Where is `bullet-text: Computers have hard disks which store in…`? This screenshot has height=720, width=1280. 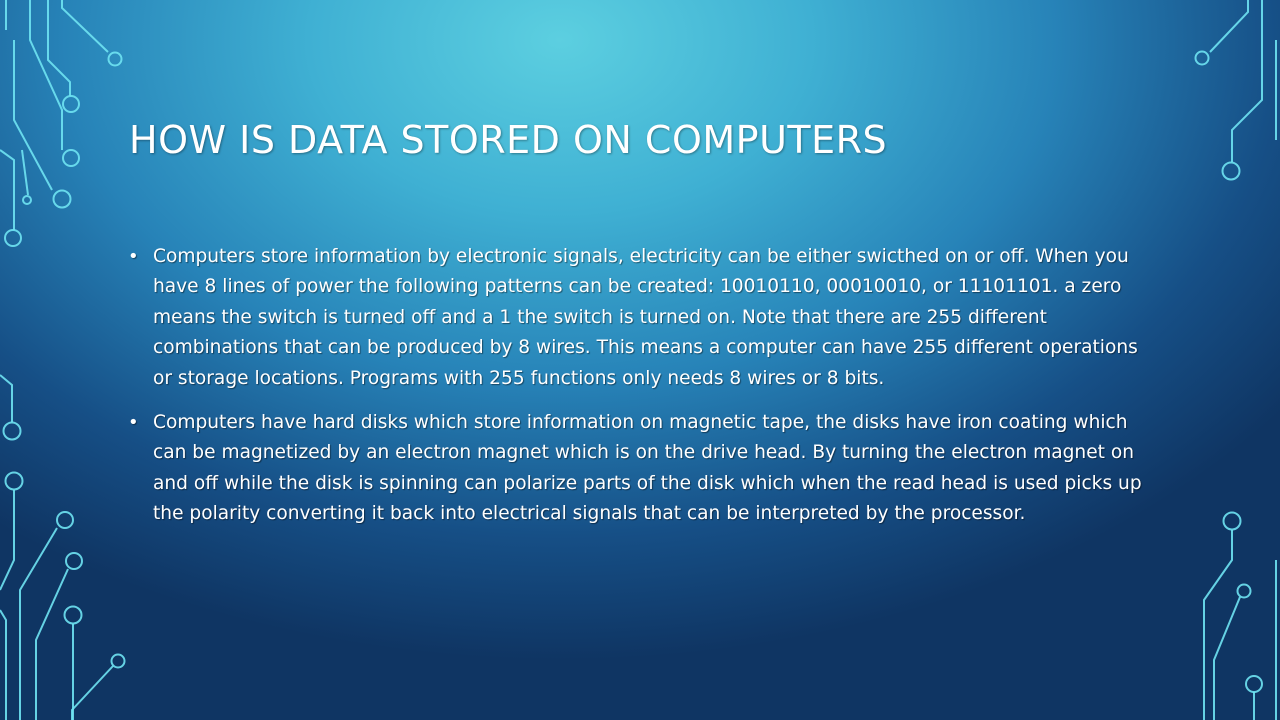 bullet-text: Computers have hard disks which store in… is located at coordinates (647, 468).